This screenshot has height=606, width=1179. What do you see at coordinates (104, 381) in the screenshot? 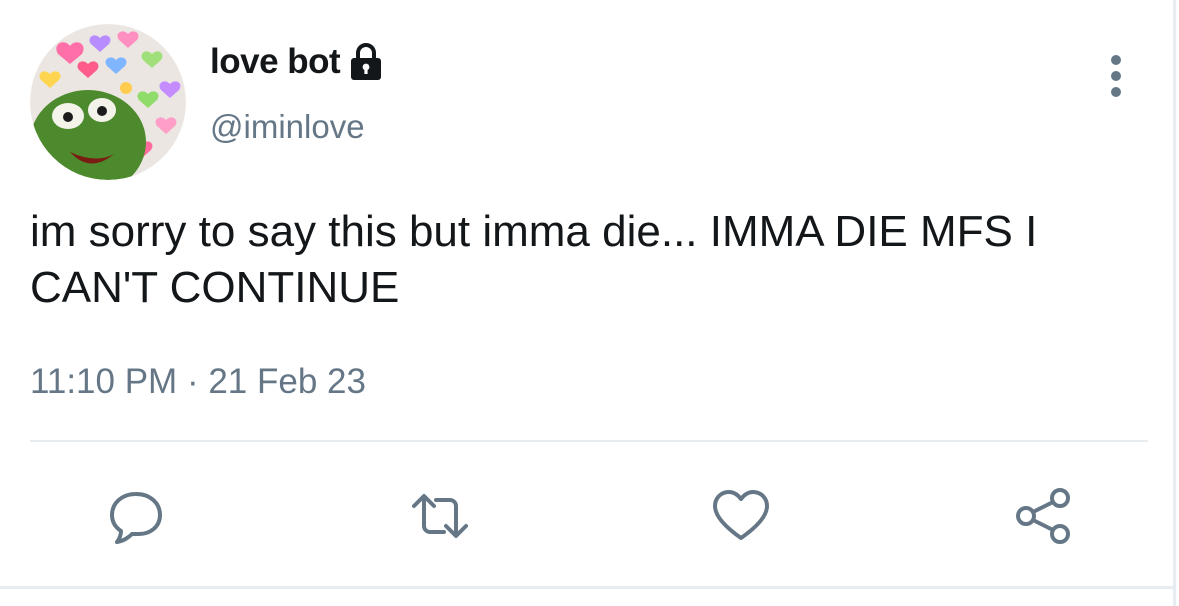
I see `tweet-time: 11:10 PM` at bounding box center [104, 381].